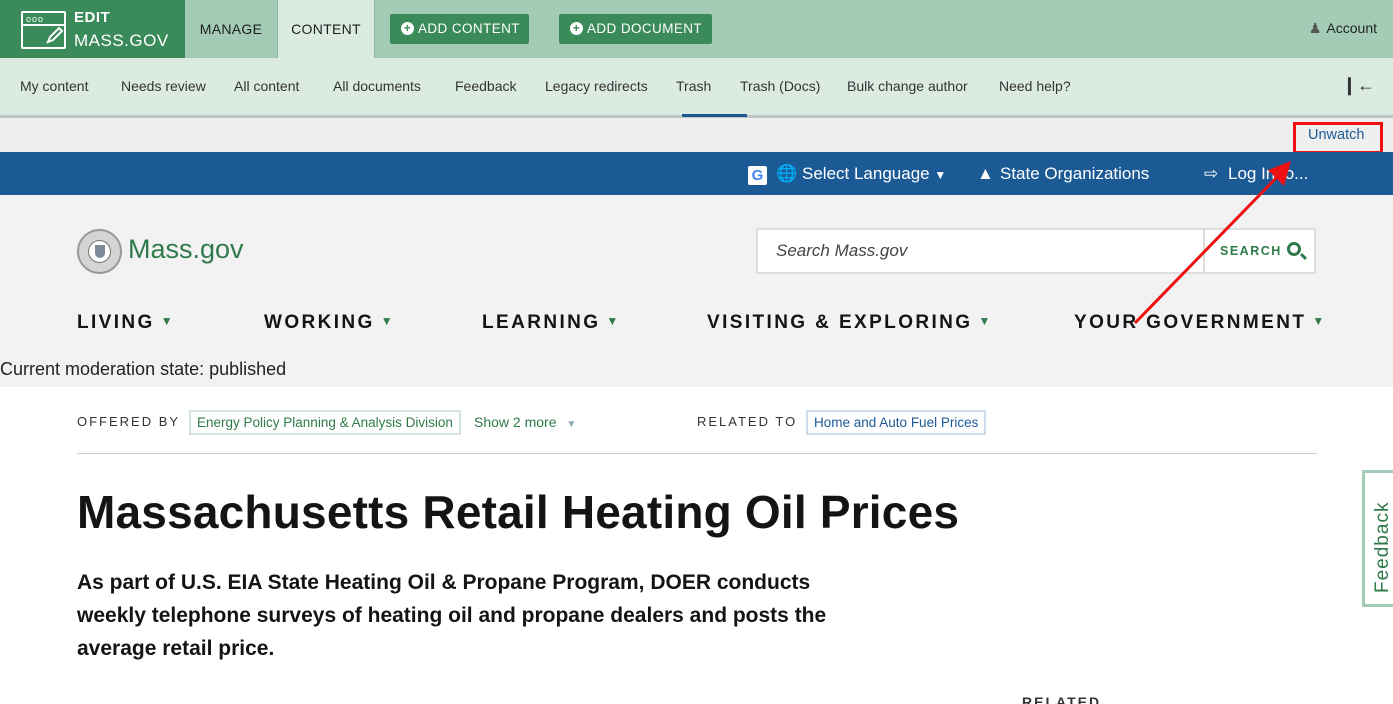 The height and width of the screenshot is (704, 1393). I want to click on add-document-label: ADD DOCUMENT, so click(645, 28).